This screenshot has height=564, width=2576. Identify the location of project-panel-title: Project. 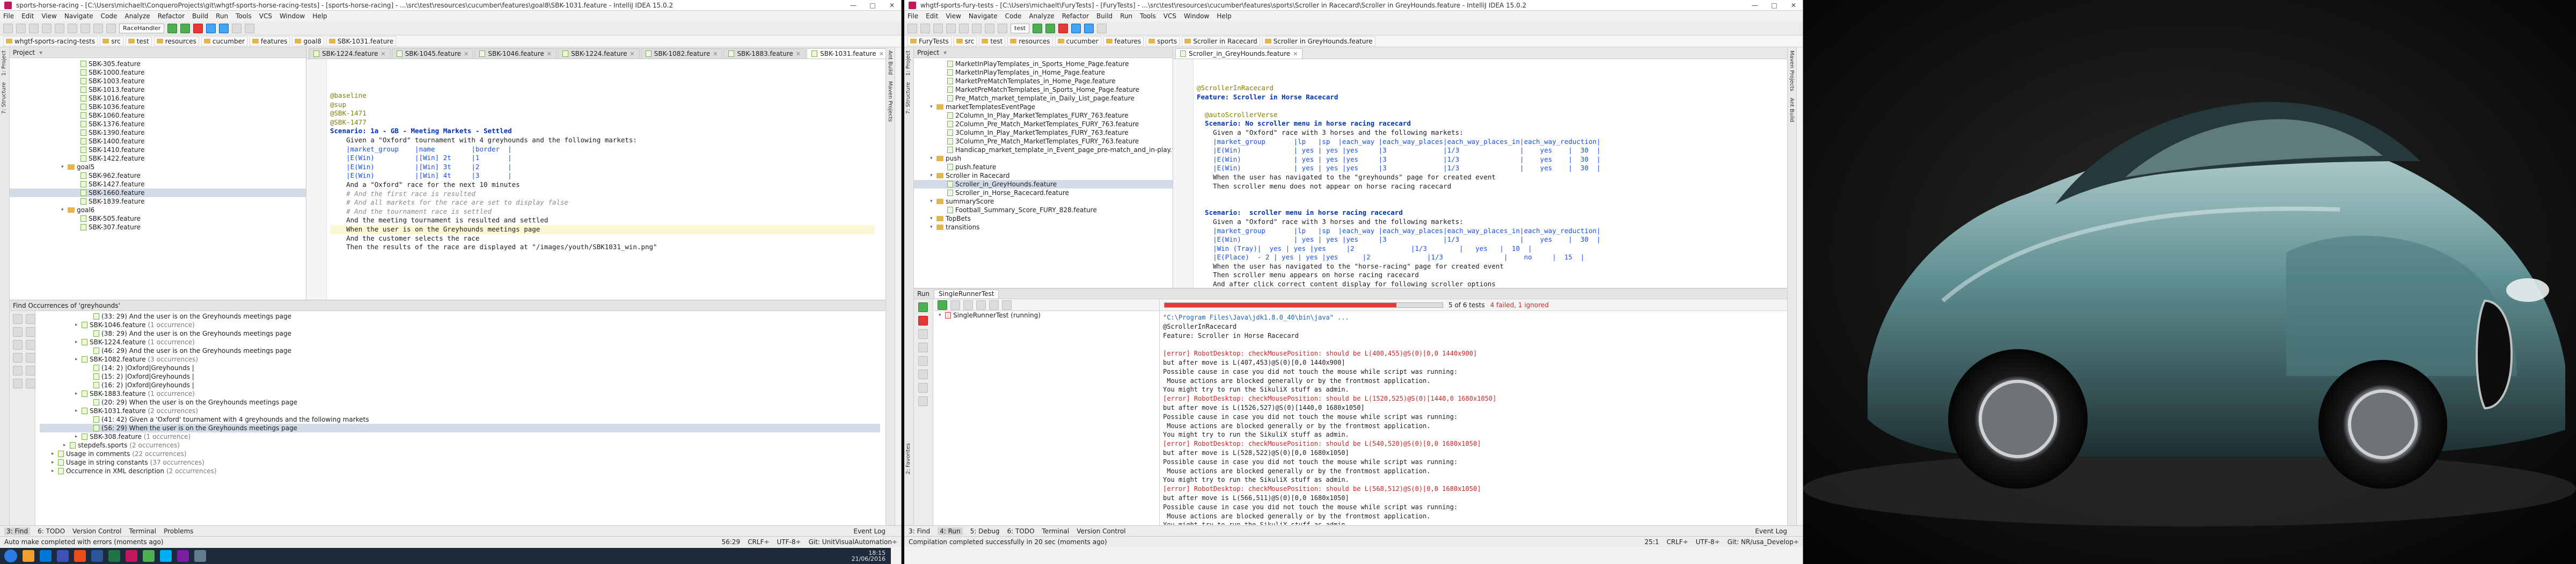
(24, 52).